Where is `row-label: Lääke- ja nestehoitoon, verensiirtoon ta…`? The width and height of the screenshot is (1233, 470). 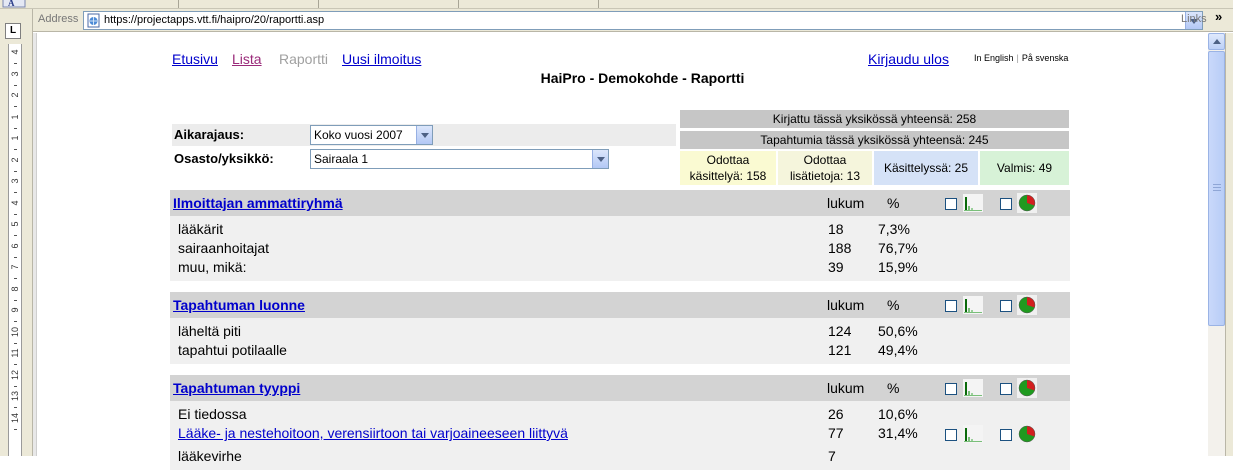 row-label: Lääke- ja nestehoitoon, verensiirtoon ta… is located at coordinates (373, 433).